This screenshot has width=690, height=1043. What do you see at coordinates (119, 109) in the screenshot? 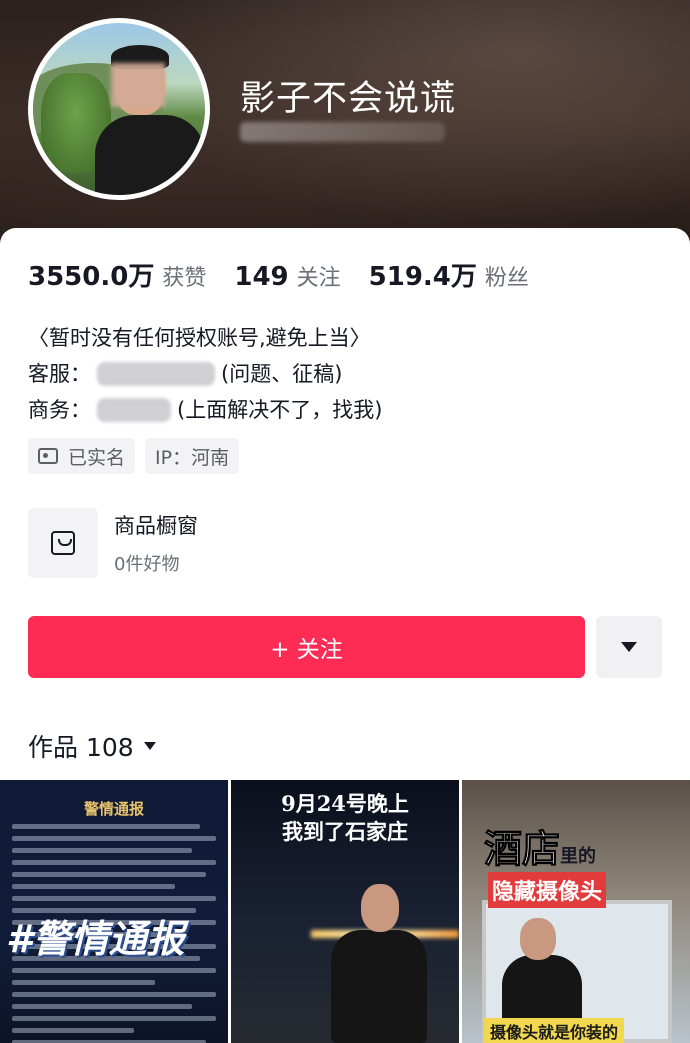
I see `avatar` at bounding box center [119, 109].